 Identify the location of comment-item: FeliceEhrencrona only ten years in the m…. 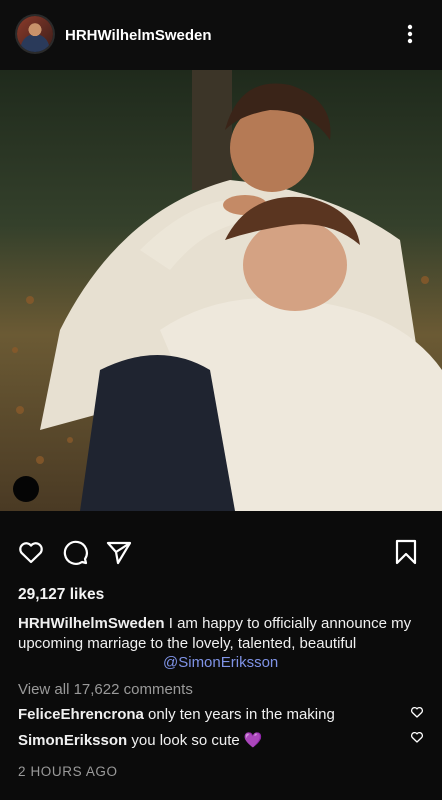
(208, 714).